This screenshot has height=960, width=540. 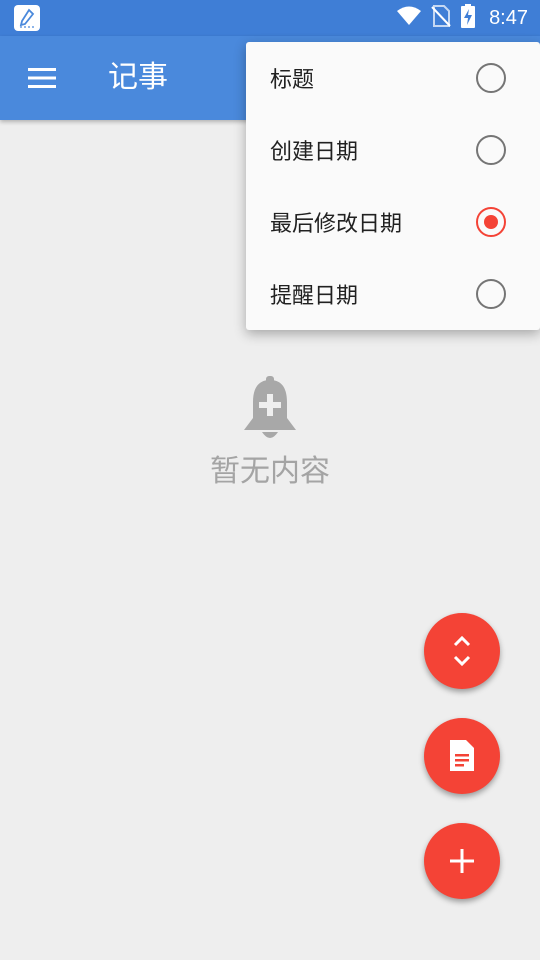 I want to click on note-icon, so click(x=462, y=755).